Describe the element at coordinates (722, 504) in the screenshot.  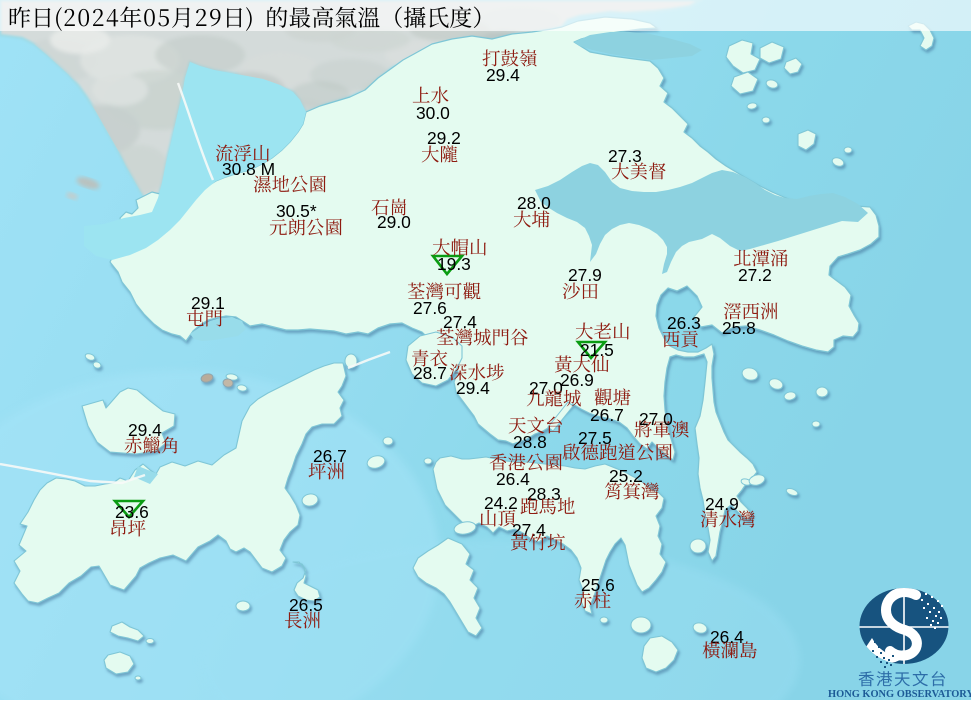
I see `svg-text: 24.9` at that location.